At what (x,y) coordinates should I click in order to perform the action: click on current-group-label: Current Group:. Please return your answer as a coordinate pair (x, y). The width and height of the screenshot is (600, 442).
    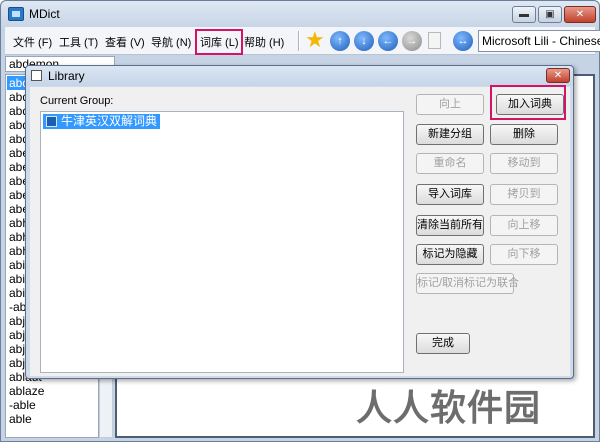
    Looking at the image, I should click on (77, 101).